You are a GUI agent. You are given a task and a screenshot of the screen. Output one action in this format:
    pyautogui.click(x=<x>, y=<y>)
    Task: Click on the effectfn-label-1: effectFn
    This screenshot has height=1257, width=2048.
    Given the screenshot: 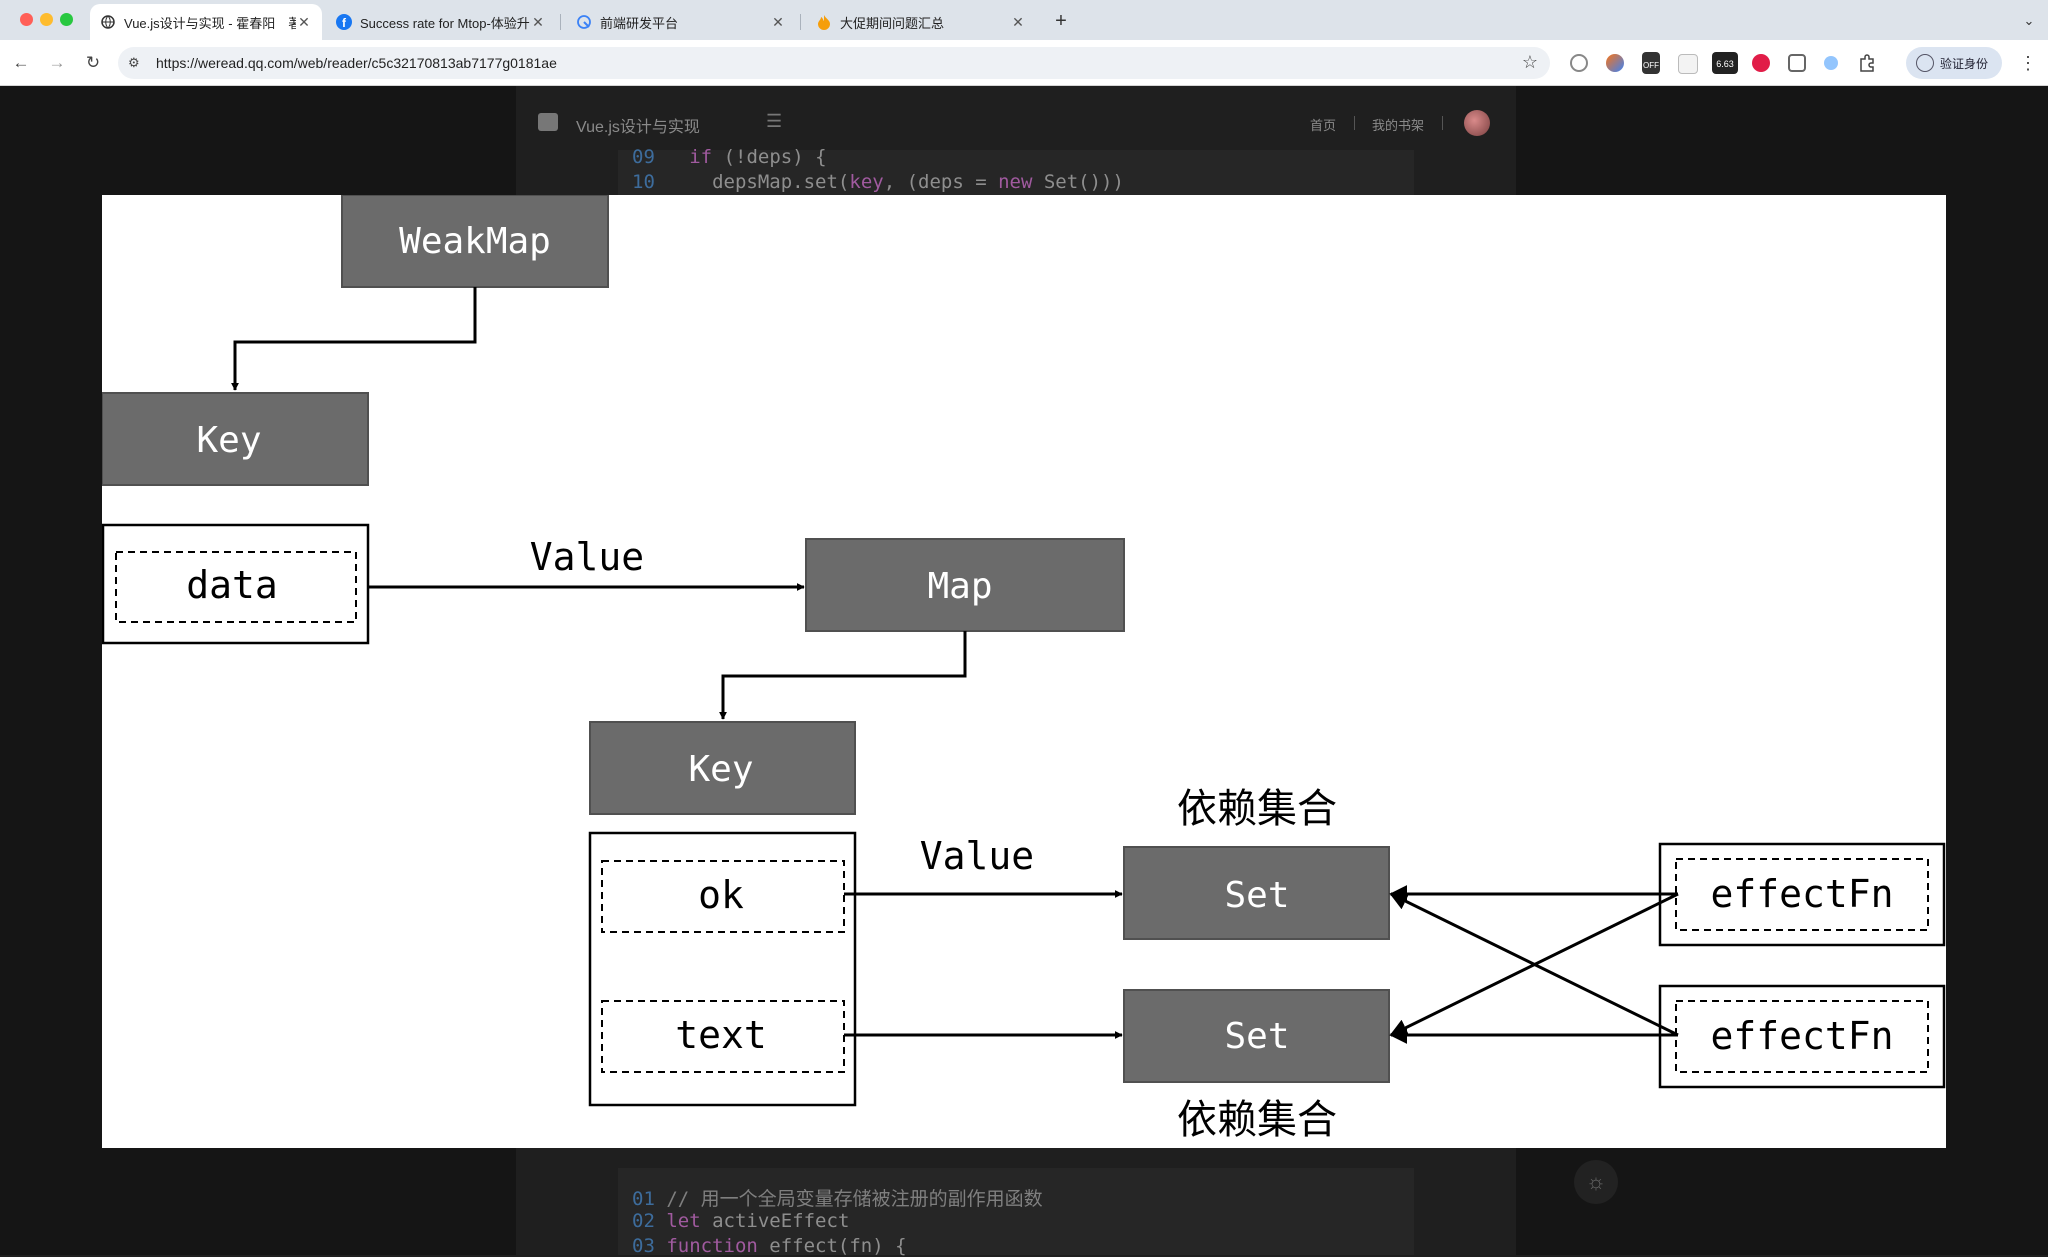 What is the action you would take?
    pyautogui.click(x=1801, y=894)
    